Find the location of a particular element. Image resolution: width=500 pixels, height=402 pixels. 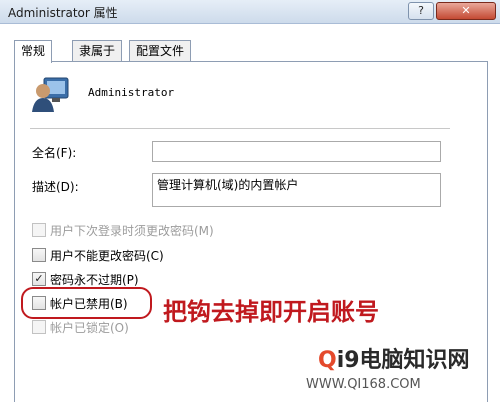

tab-member-of: 隶属于 is located at coordinates (97, 51).